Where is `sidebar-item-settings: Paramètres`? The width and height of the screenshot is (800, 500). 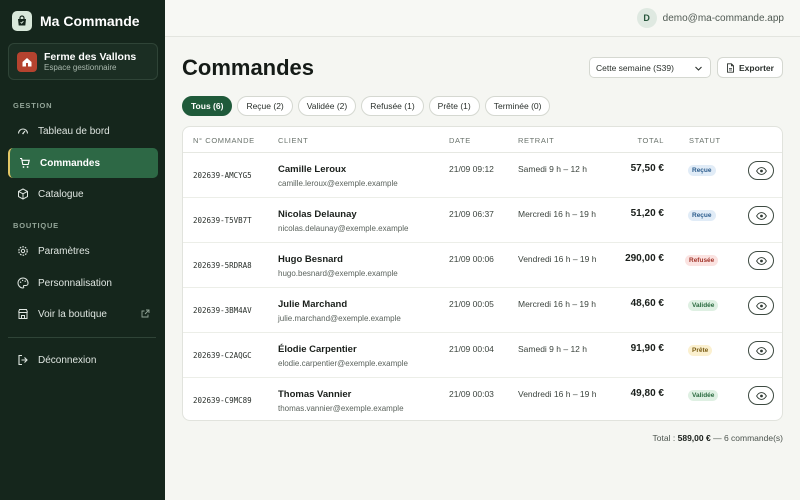
sidebar-item-settings: Paramètres is located at coordinates (83, 251).